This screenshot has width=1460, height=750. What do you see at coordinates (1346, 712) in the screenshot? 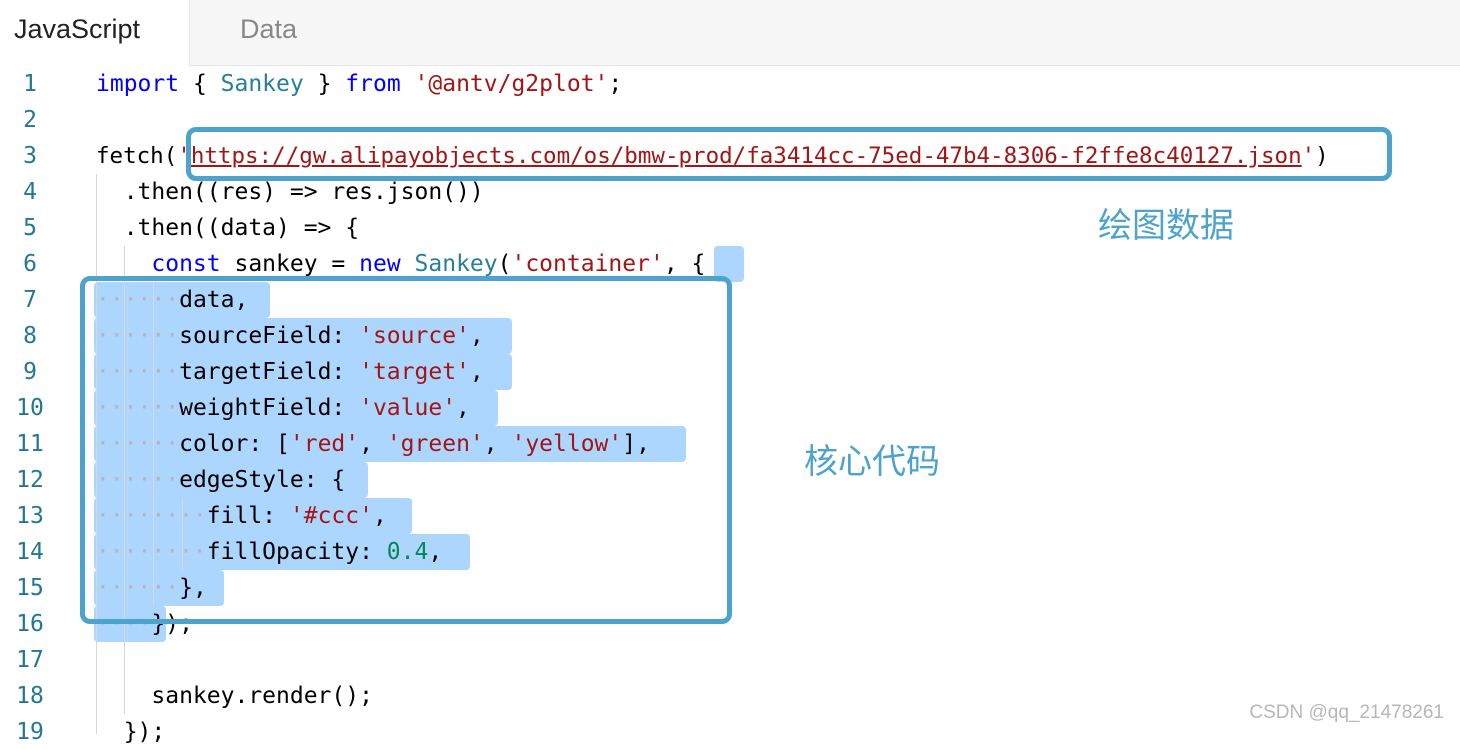
I see `watermark: CSDN @qq_21478261` at bounding box center [1346, 712].